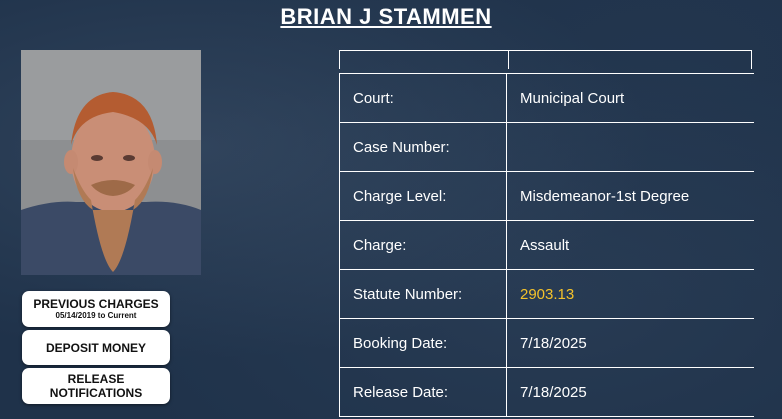  What do you see at coordinates (423, 196) in the screenshot?
I see `row-label: Charge Level:` at bounding box center [423, 196].